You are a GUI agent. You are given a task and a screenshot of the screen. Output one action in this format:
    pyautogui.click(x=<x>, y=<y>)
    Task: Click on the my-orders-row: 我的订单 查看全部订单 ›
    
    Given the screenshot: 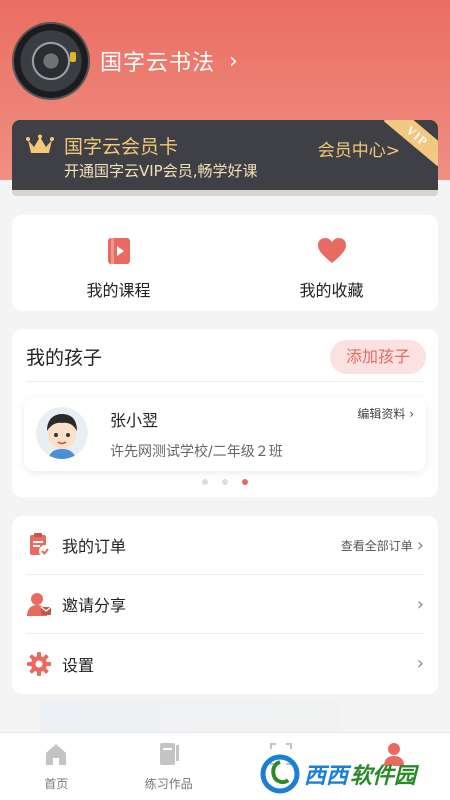 What is the action you would take?
    pyautogui.click(x=225, y=545)
    